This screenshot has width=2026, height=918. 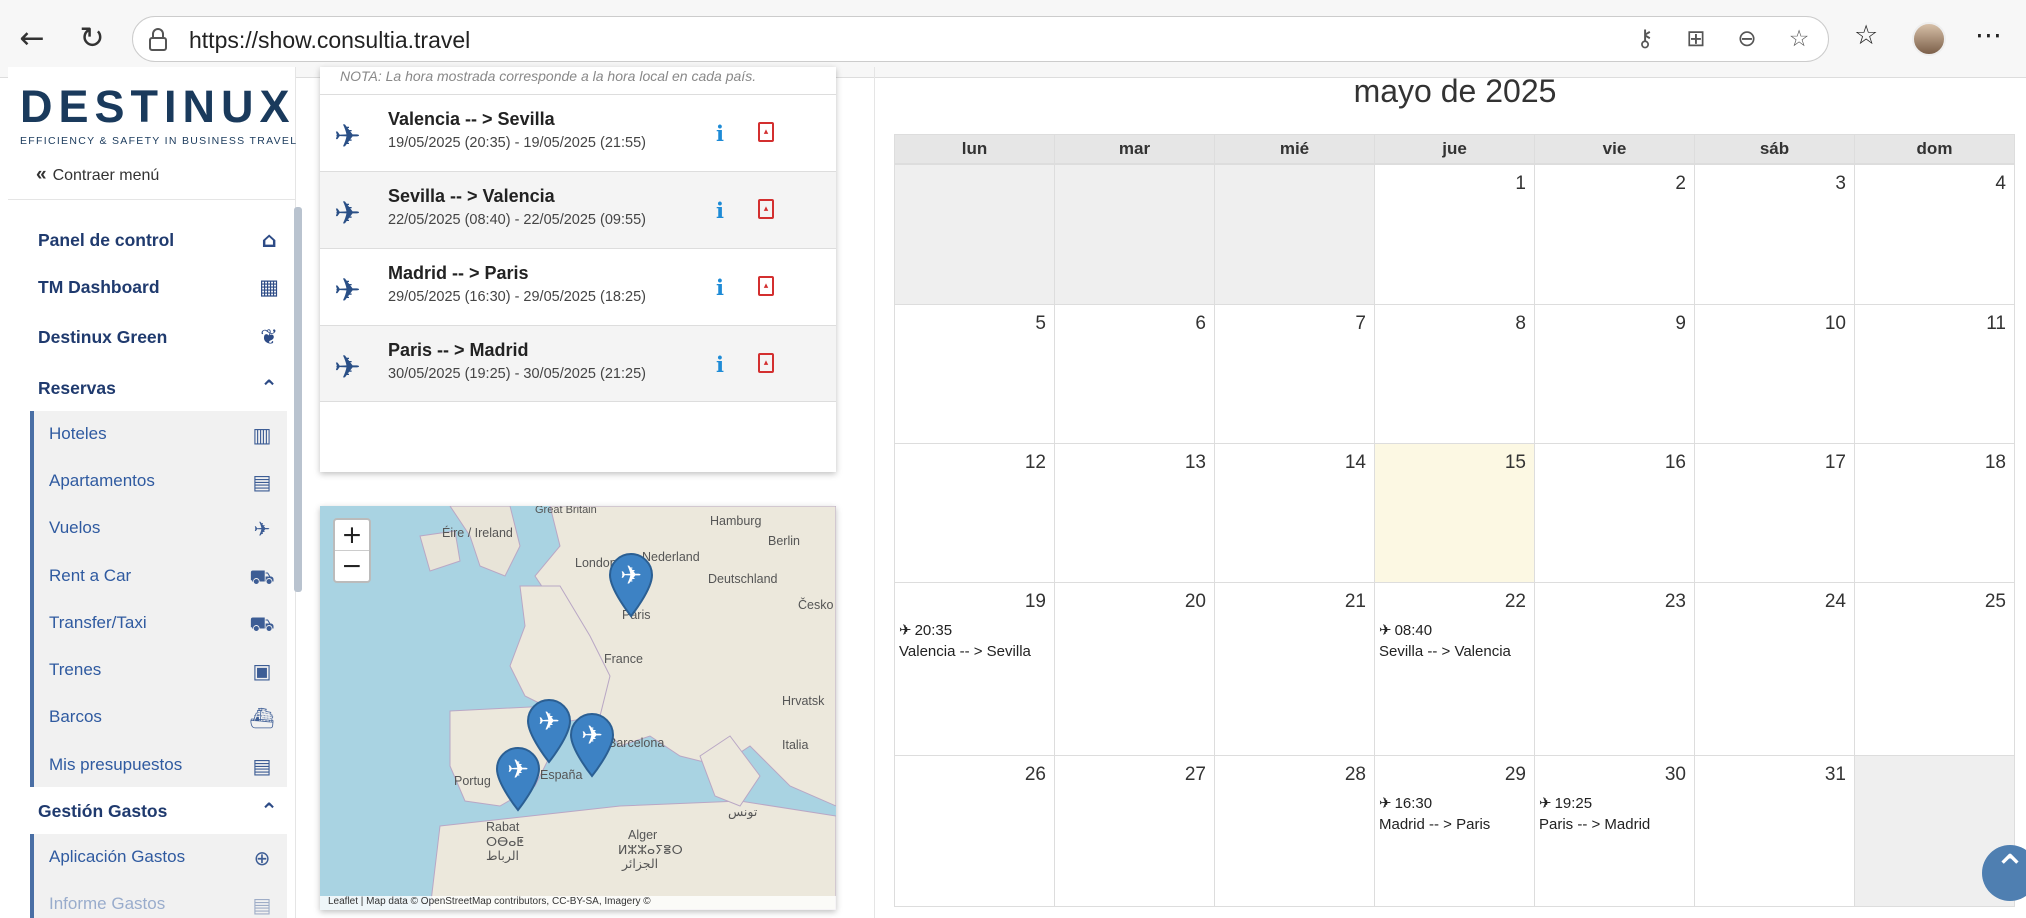 What do you see at coordinates (1614, 234) in the screenshot?
I see `calendar-day: 2` at bounding box center [1614, 234].